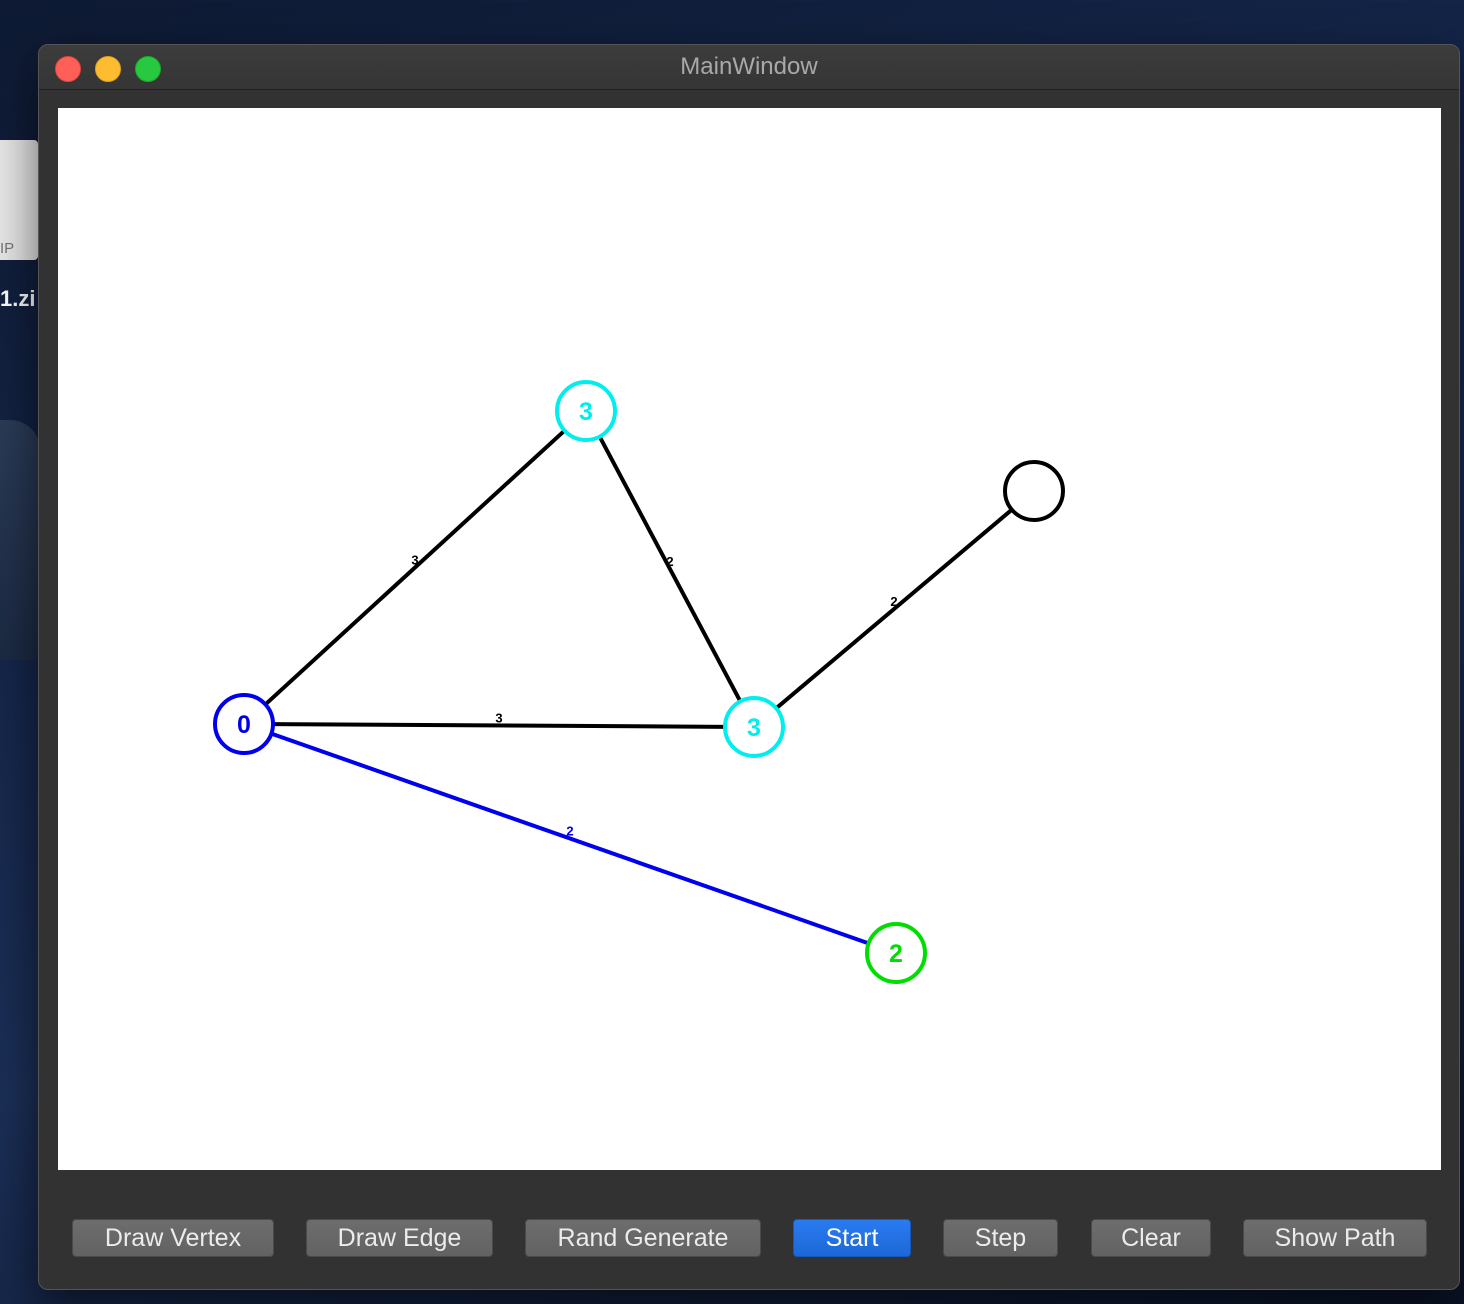  What do you see at coordinates (20, 540) in the screenshot?
I see `desktop-wallpaper-rock` at bounding box center [20, 540].